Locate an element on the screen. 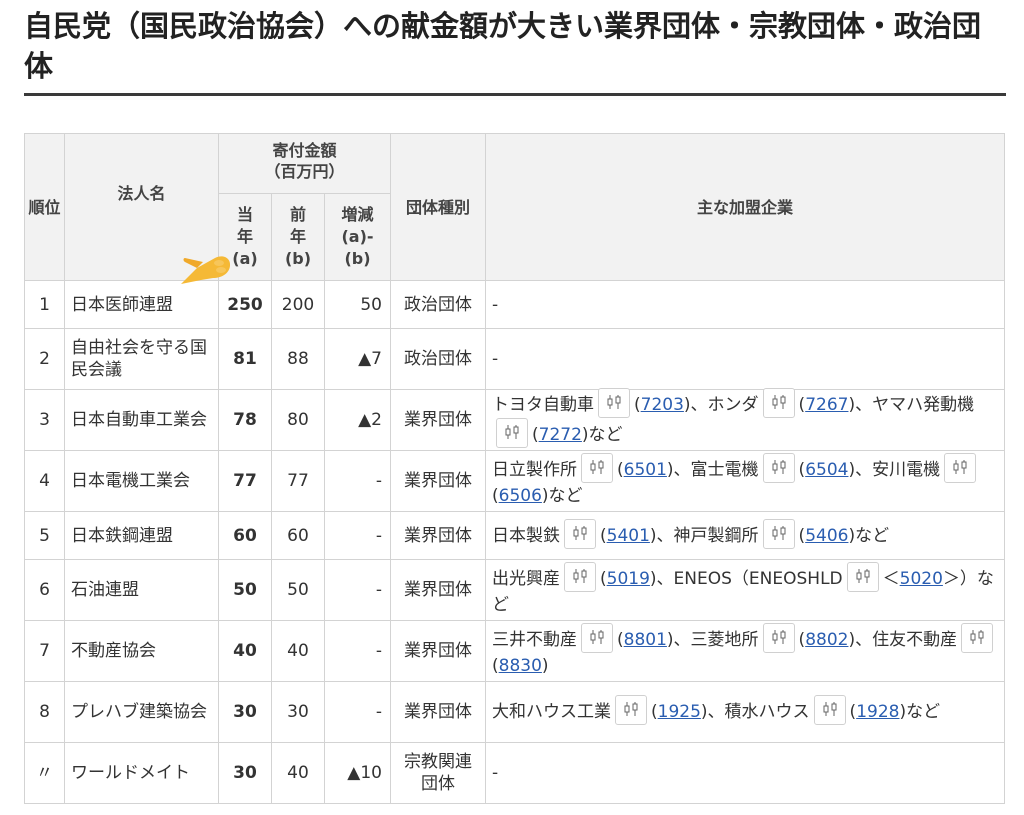  stock-code-link: 7267 is located at coordinates (826, 405).